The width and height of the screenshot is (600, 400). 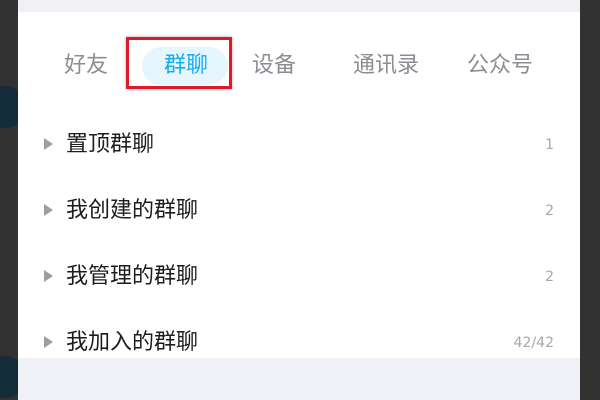 What do you see at coordinates (110, 144) in the screenshot?
I see `section-label: 置顶群聊` at bounding box center [110, 144].